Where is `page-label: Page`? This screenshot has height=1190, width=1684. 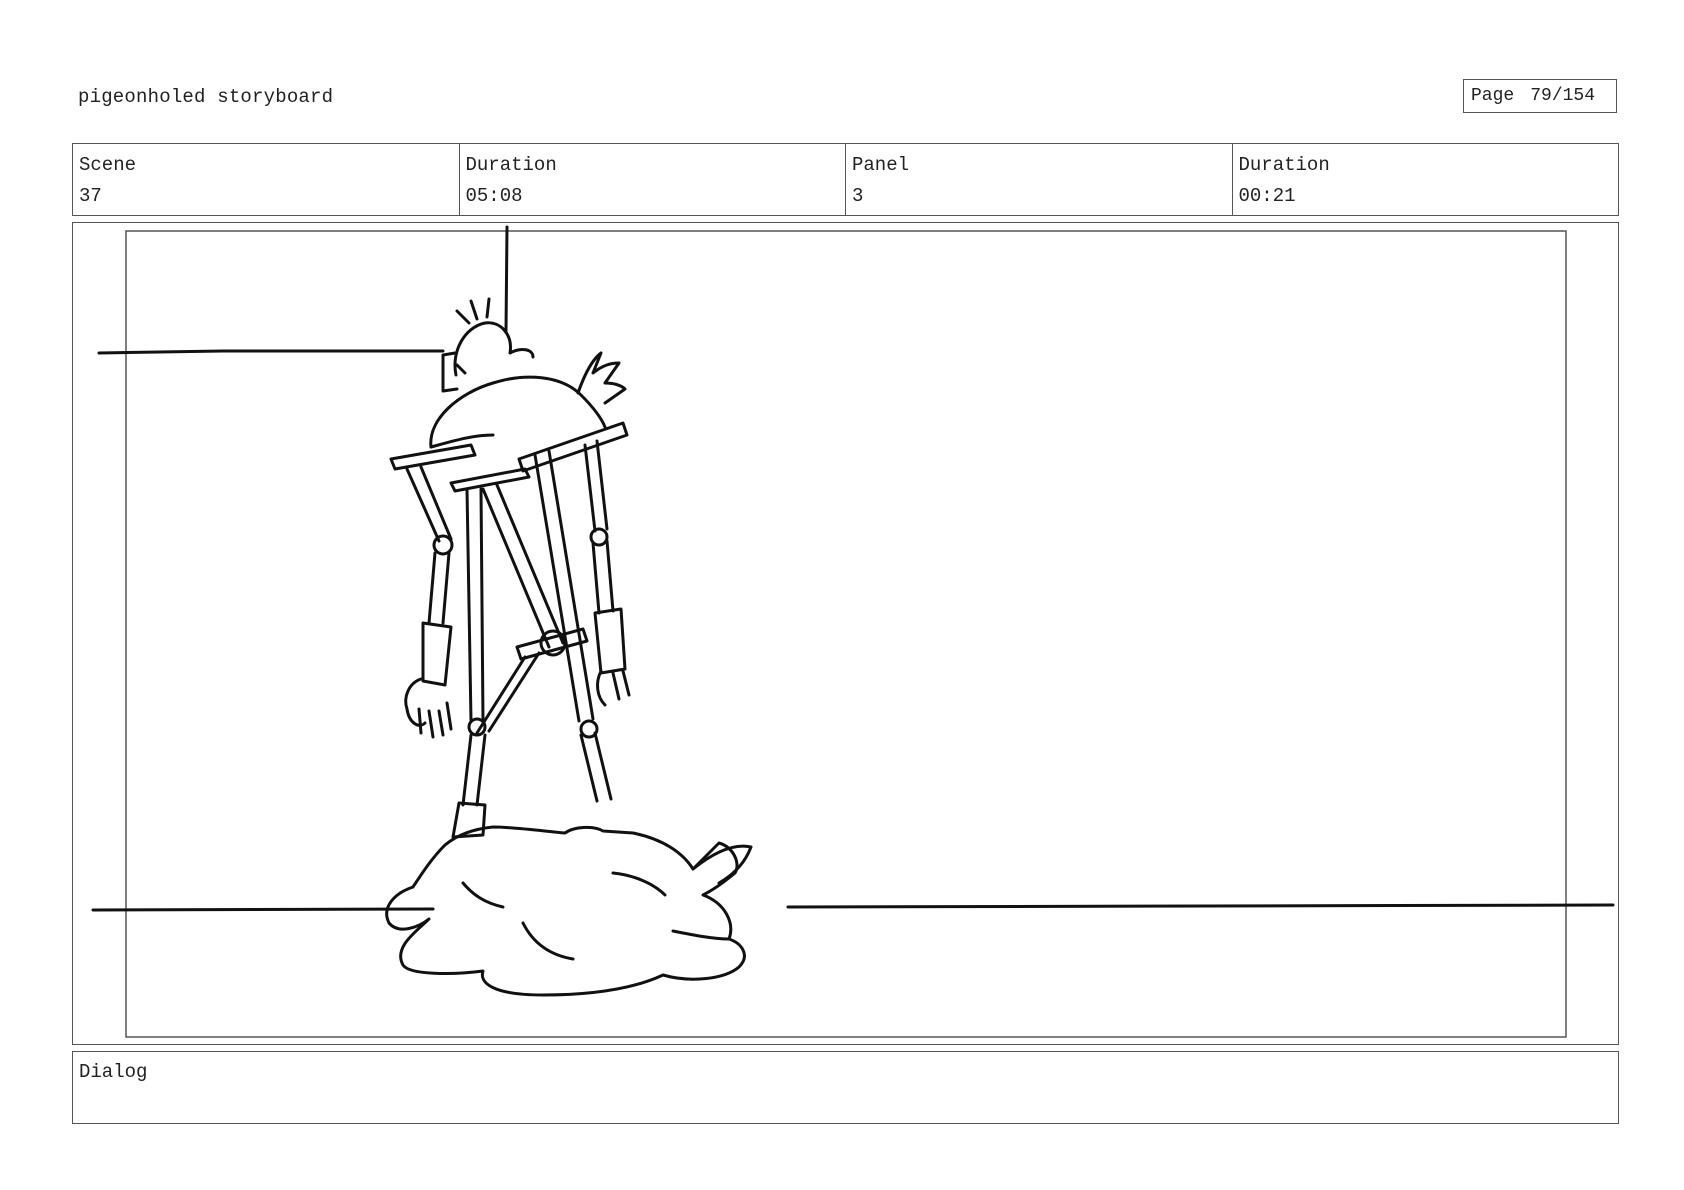 page-label: Page is located at coordinates (1493, 96).